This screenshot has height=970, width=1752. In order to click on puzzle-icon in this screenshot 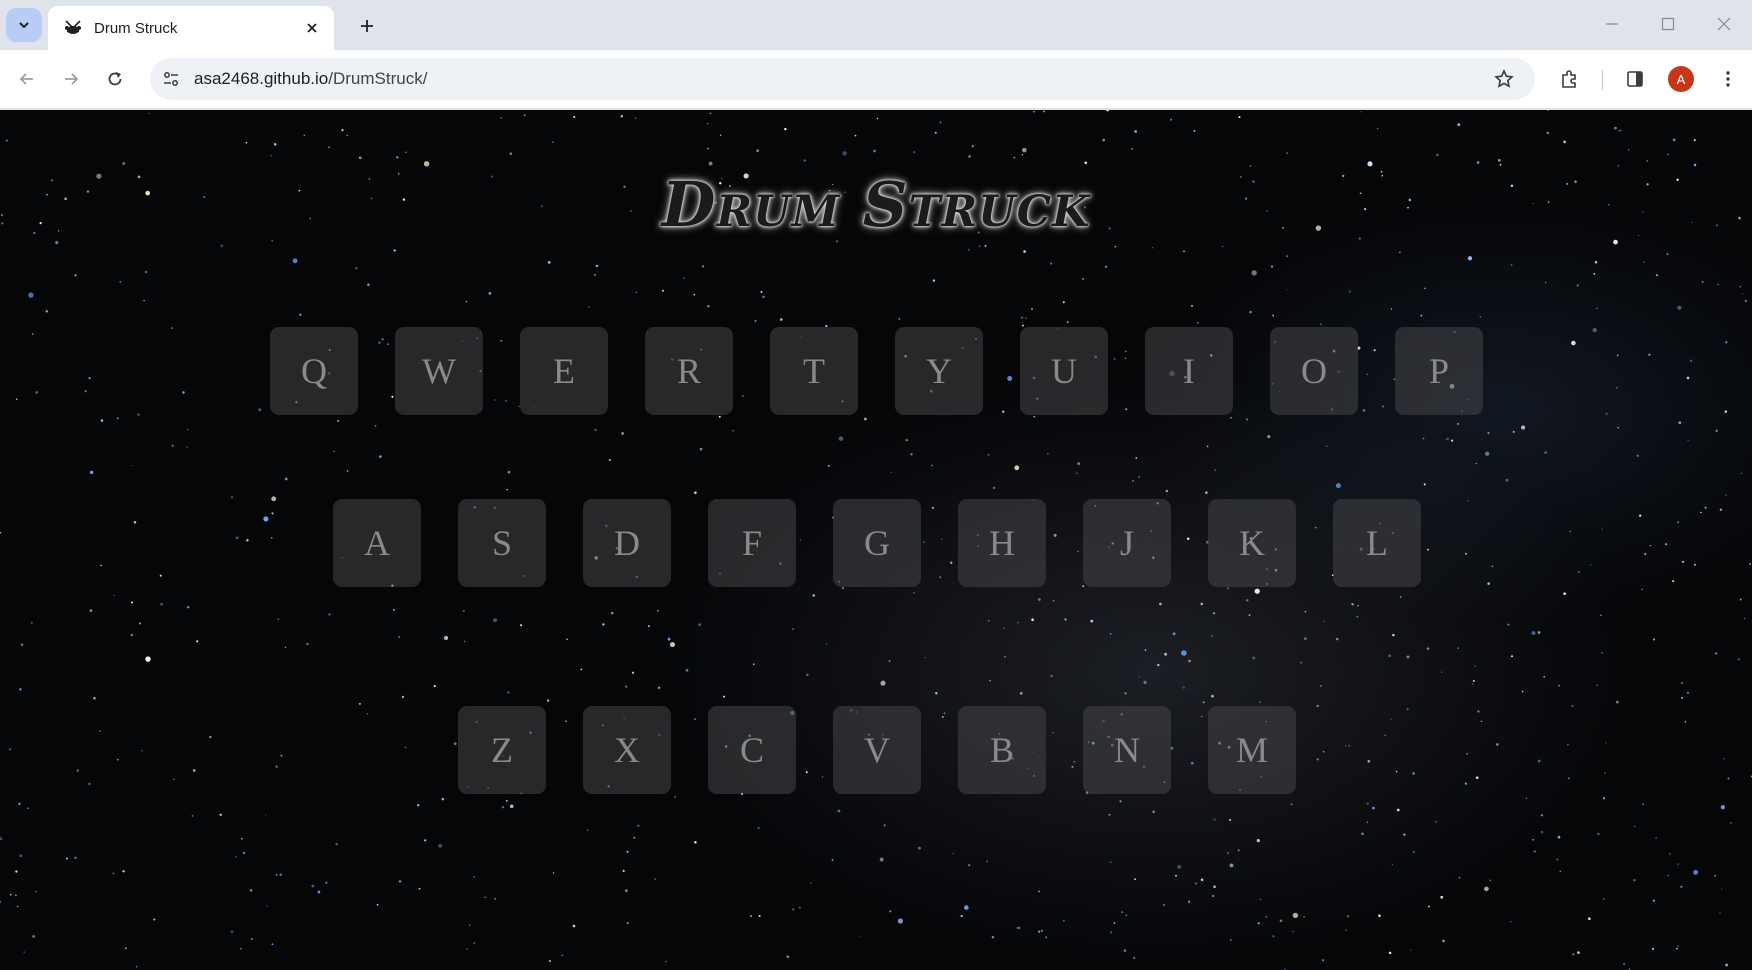, I will do `click(1569, 79)`.